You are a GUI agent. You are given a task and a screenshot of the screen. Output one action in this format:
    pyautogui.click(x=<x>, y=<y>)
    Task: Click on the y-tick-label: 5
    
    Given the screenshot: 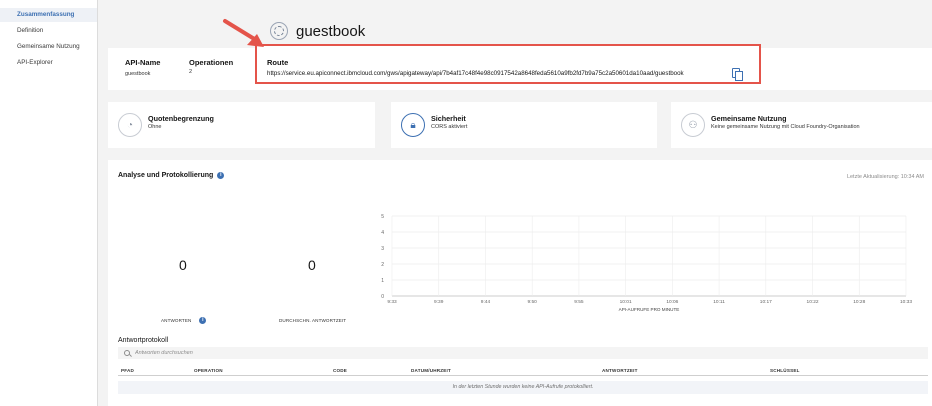 What is the action you would take?
    pyautogui.click(x=382, y=217)
    